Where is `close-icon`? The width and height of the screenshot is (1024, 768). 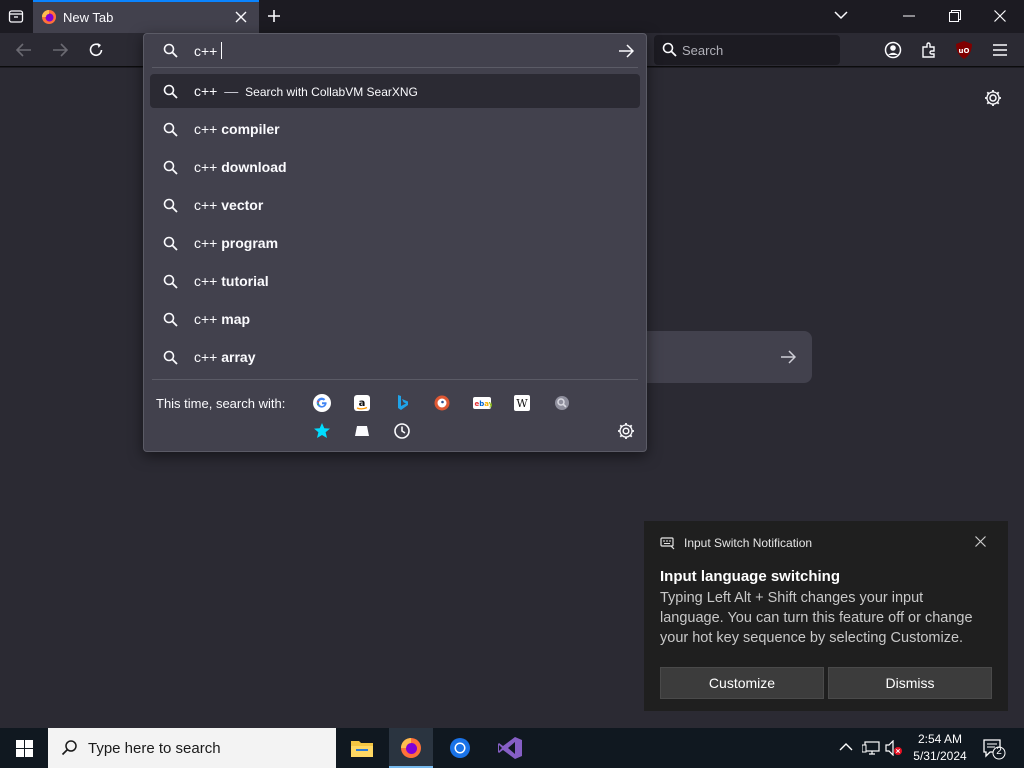
close-icon is located at coordinates (980, 541).